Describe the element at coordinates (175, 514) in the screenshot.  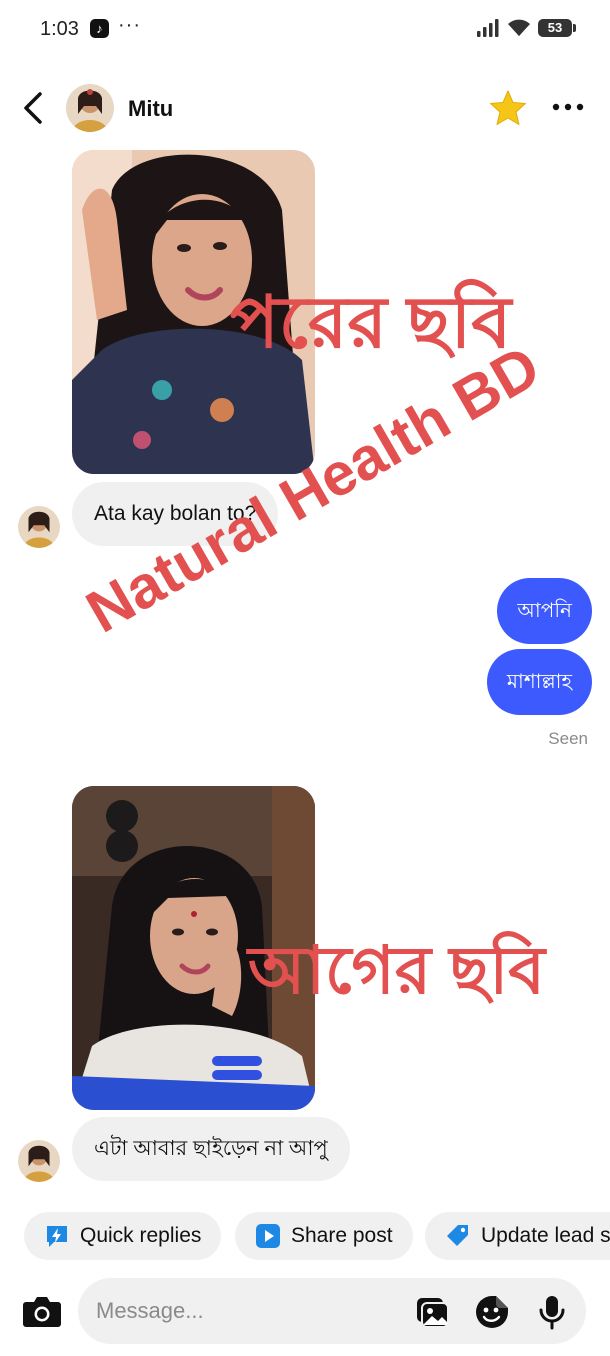
I see `incoming-message-bubble: Ata kay bolan to?` at that location.